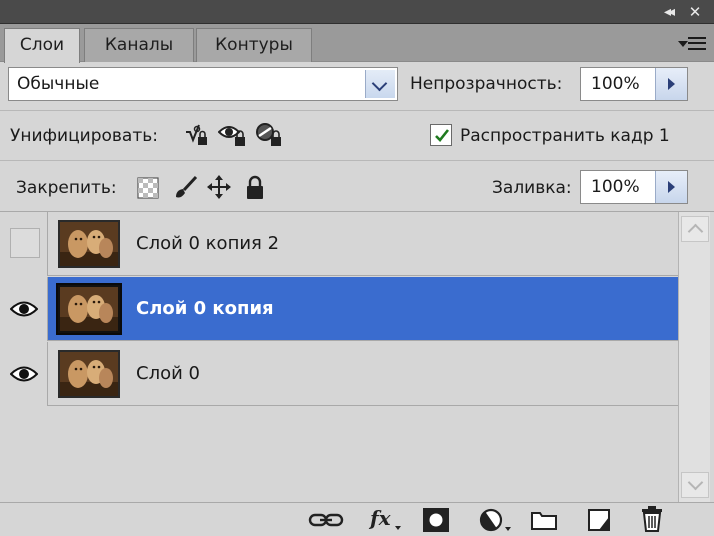  What do you see at coordinates (205, 308) in the screenshot?
I see `layer-name: Слой 0 копия` at bounding box center [205, 308].